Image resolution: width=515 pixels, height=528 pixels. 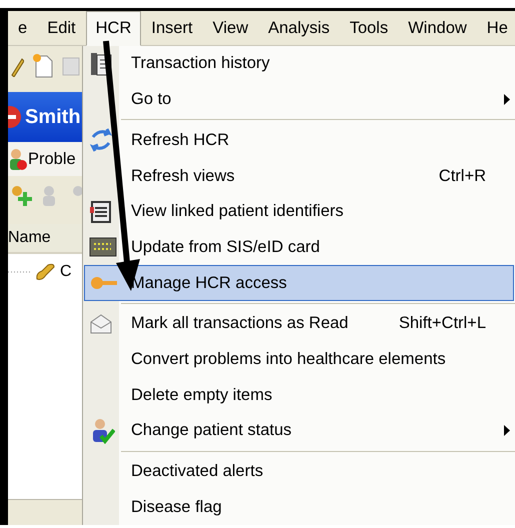 What do you see at coordinates (299, 64) in the screenshot?
I see `menu-option: Transaction history` at bounding box center [299, 64].